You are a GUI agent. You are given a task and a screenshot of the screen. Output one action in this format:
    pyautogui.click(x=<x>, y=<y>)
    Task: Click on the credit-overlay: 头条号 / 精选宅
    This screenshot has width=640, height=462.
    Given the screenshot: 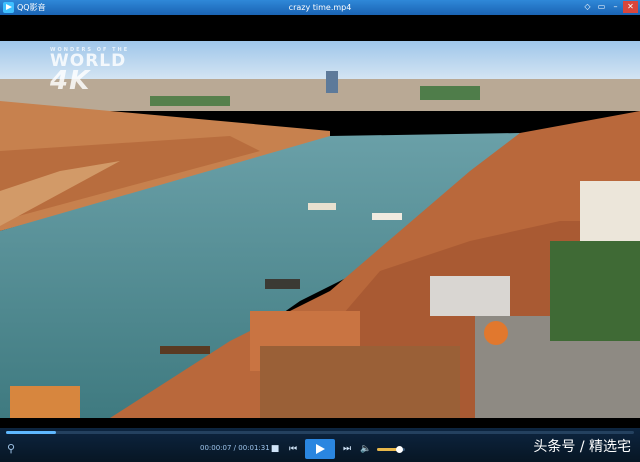 What is the action you would take?
    pyautogui.click(x=582, y=447)
    